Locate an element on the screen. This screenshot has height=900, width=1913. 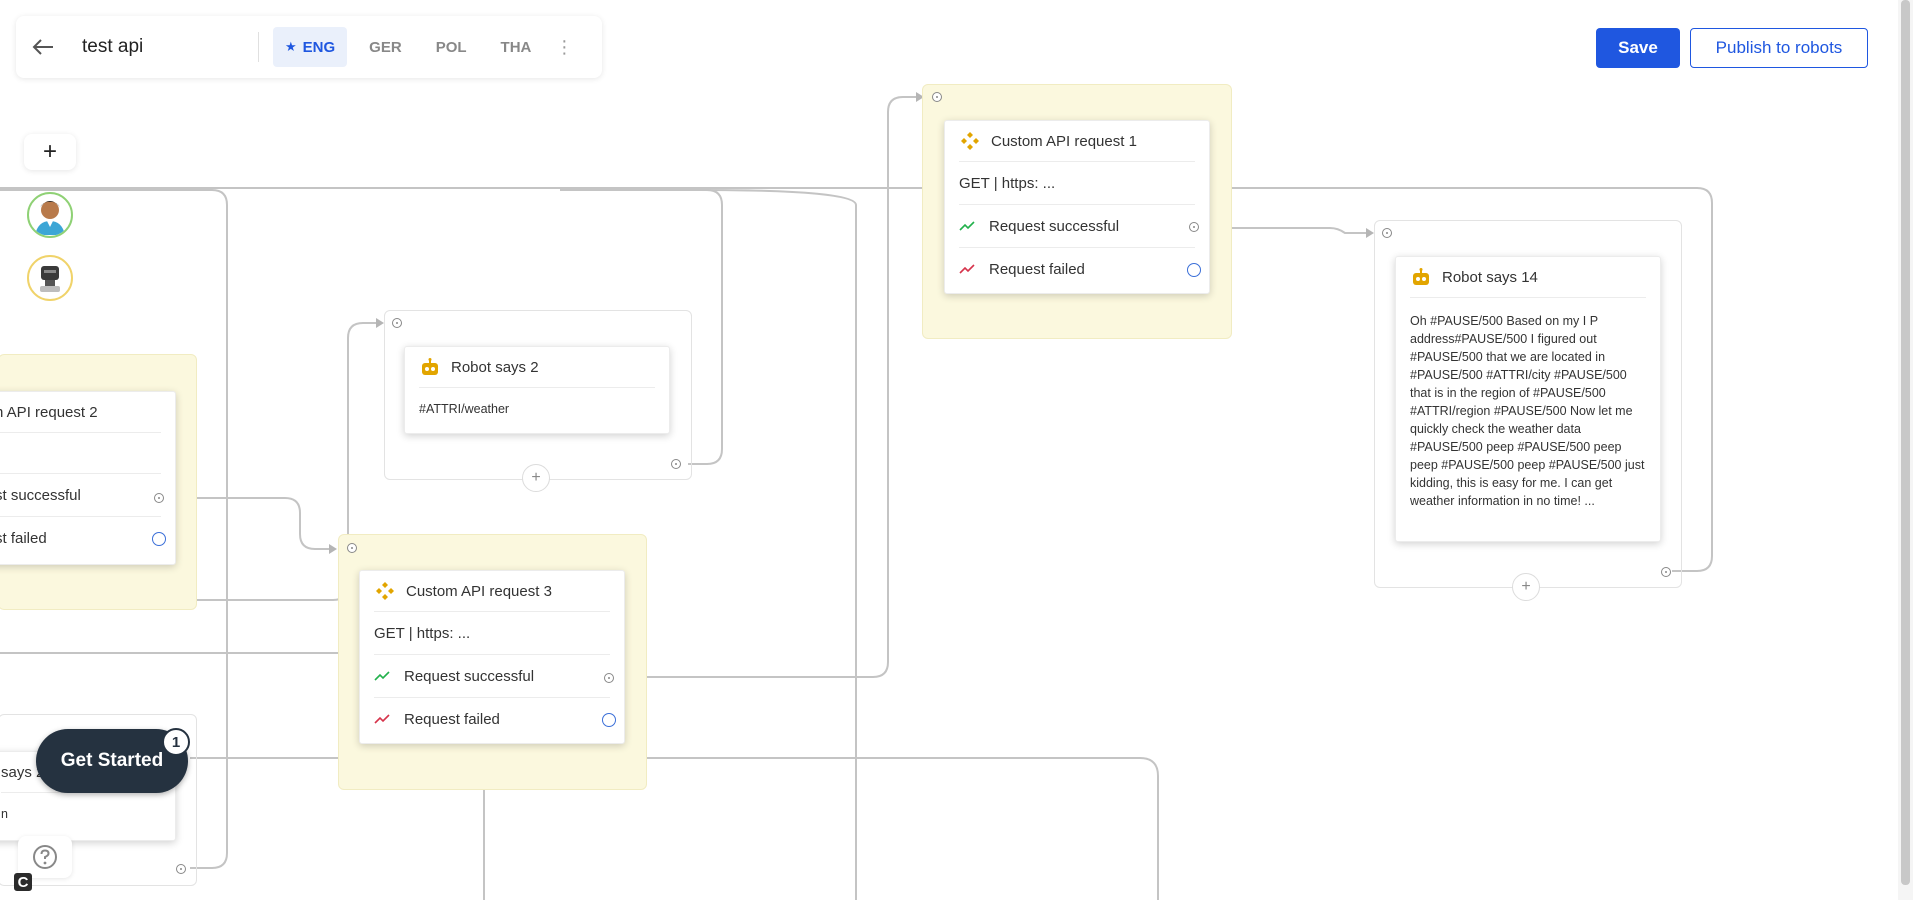
node-title: Custom API request 3 is located at coordinates (479, 591).